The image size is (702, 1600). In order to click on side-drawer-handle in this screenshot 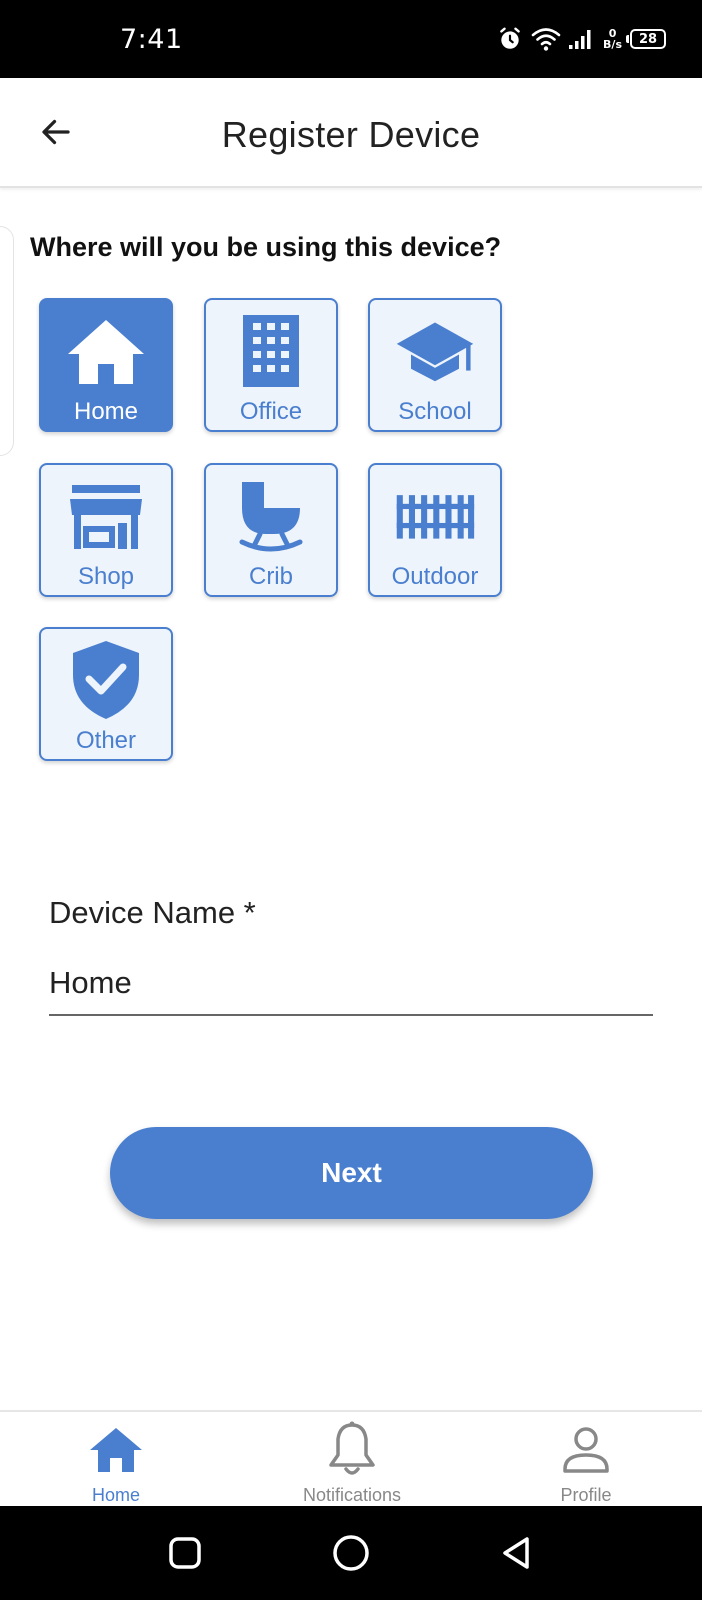, I will do `click(7, 341)`.